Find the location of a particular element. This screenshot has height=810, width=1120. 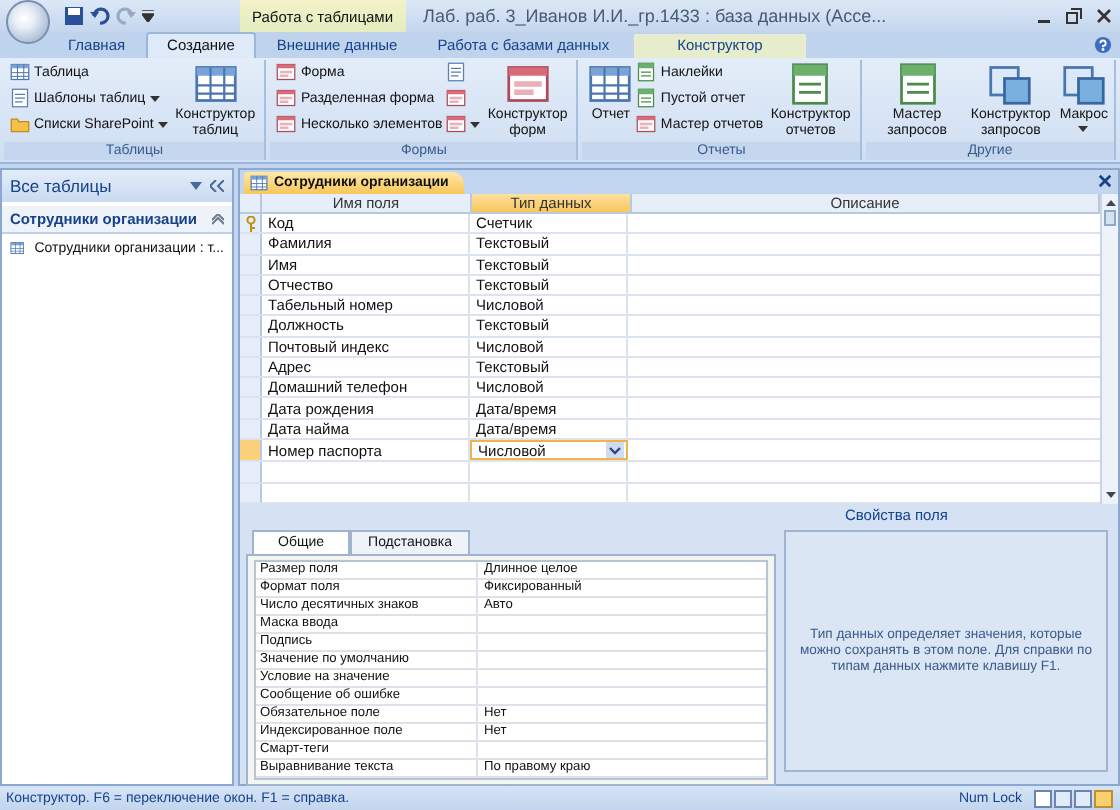

scroll-up-icon is located at coordinates (1110, 203).